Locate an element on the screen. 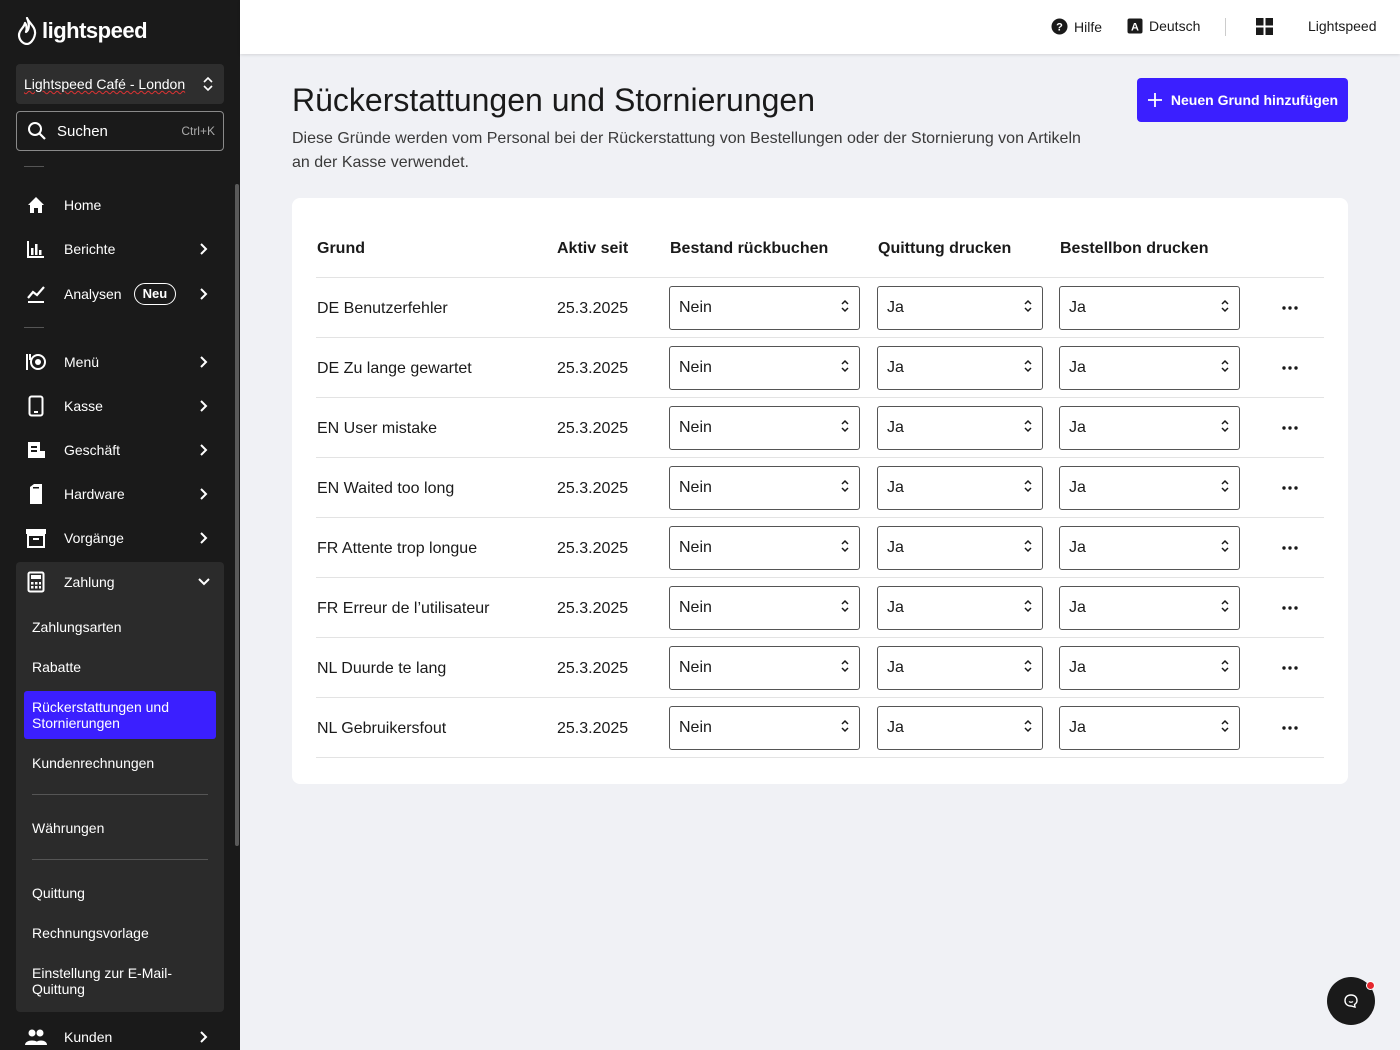  submenu-item-zahlungsarten: Zahlungsarten is located at coordinates (120, 627).